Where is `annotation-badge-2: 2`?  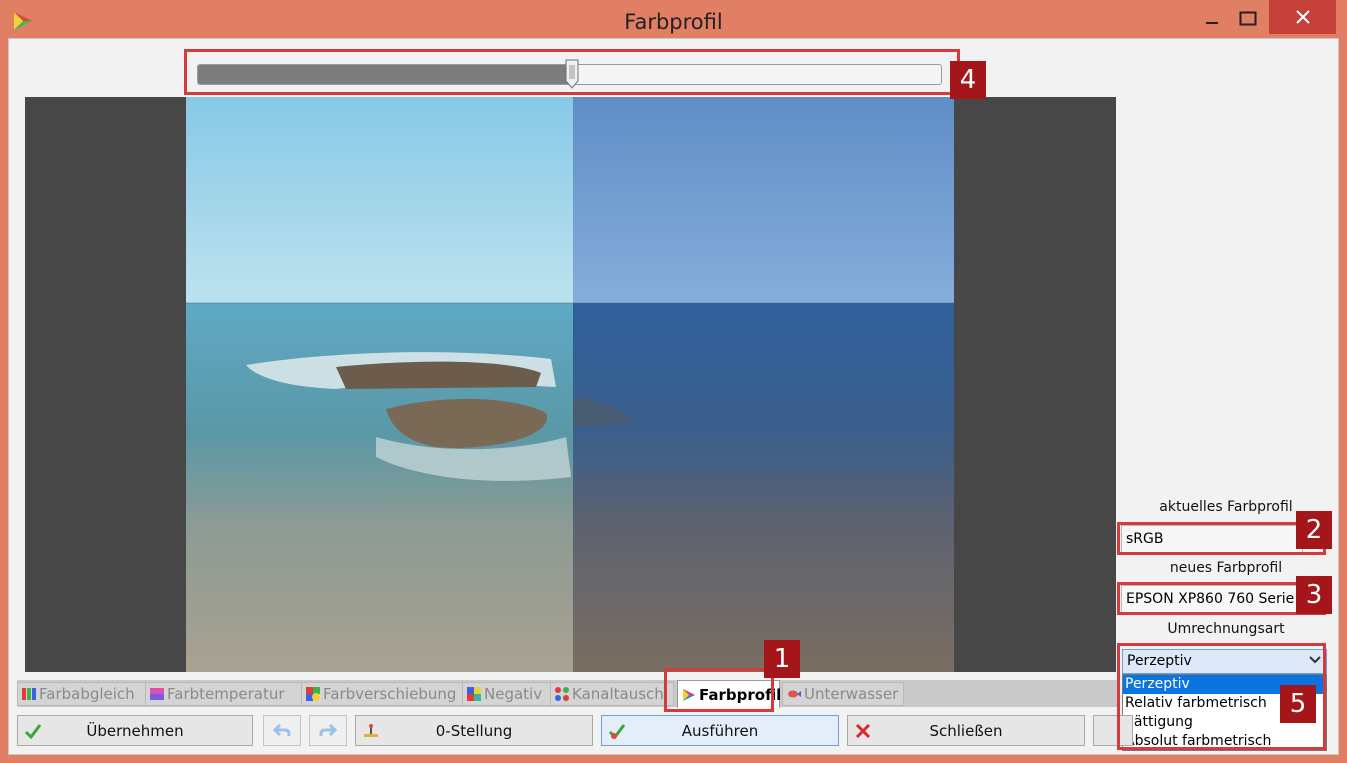 annotation-badge-2: 2 is located at coordinates (1314, 530).